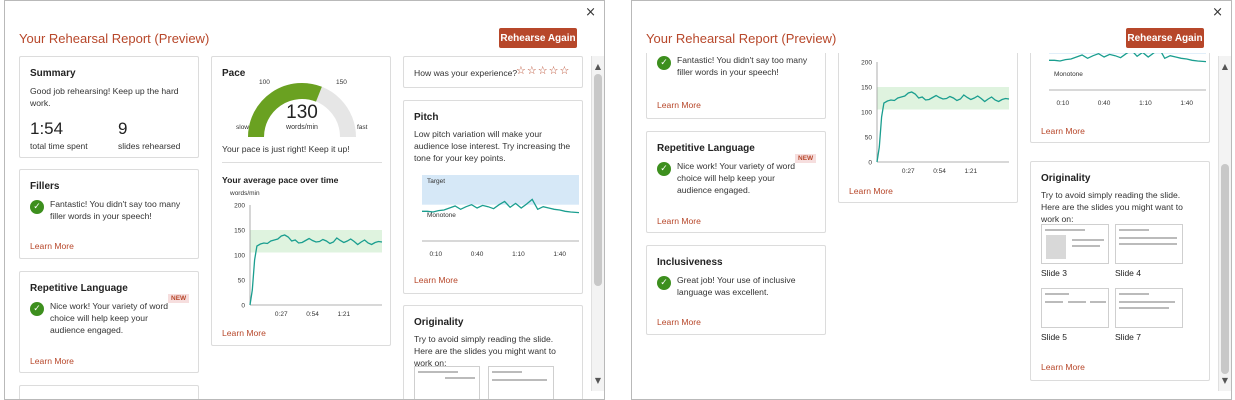 Image resolution: width=1235 pixels, height=400 pixels. What do you see at coordinates (866, 88) in the screenshot?
I see `y-tick-label: 150` at bounding box center [866, 88].